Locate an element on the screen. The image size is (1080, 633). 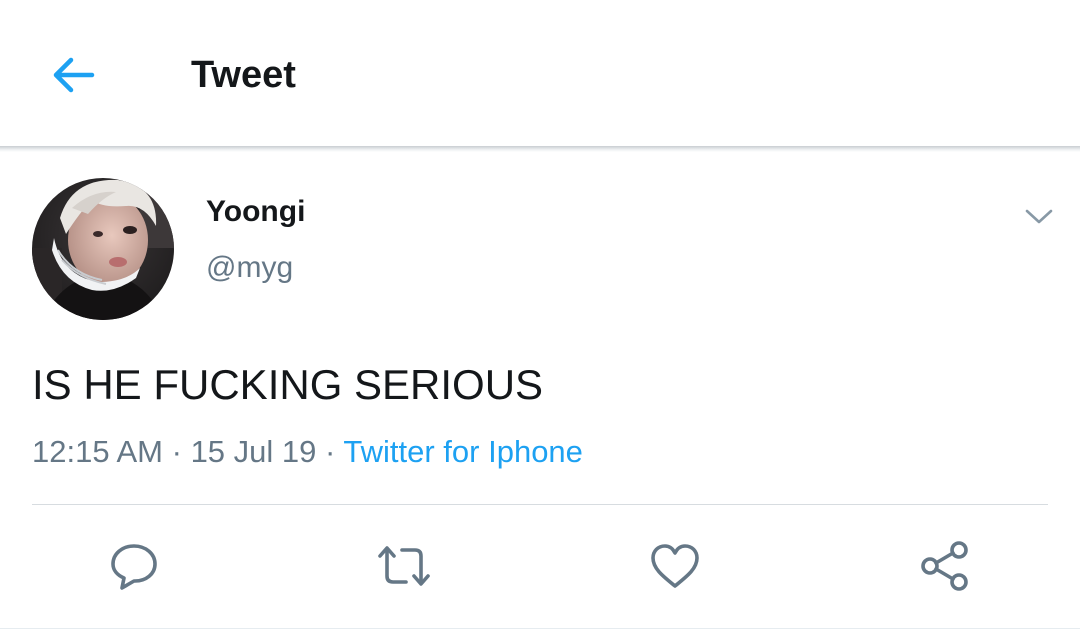
actions-divider is located at coordinates (540, 504).